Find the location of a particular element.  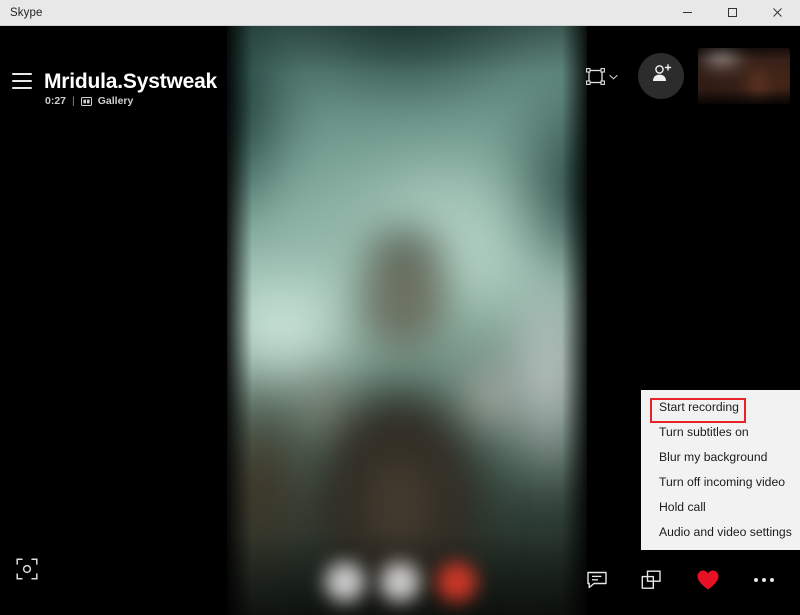

self-video-vignette is located at coordinates (744, 76).